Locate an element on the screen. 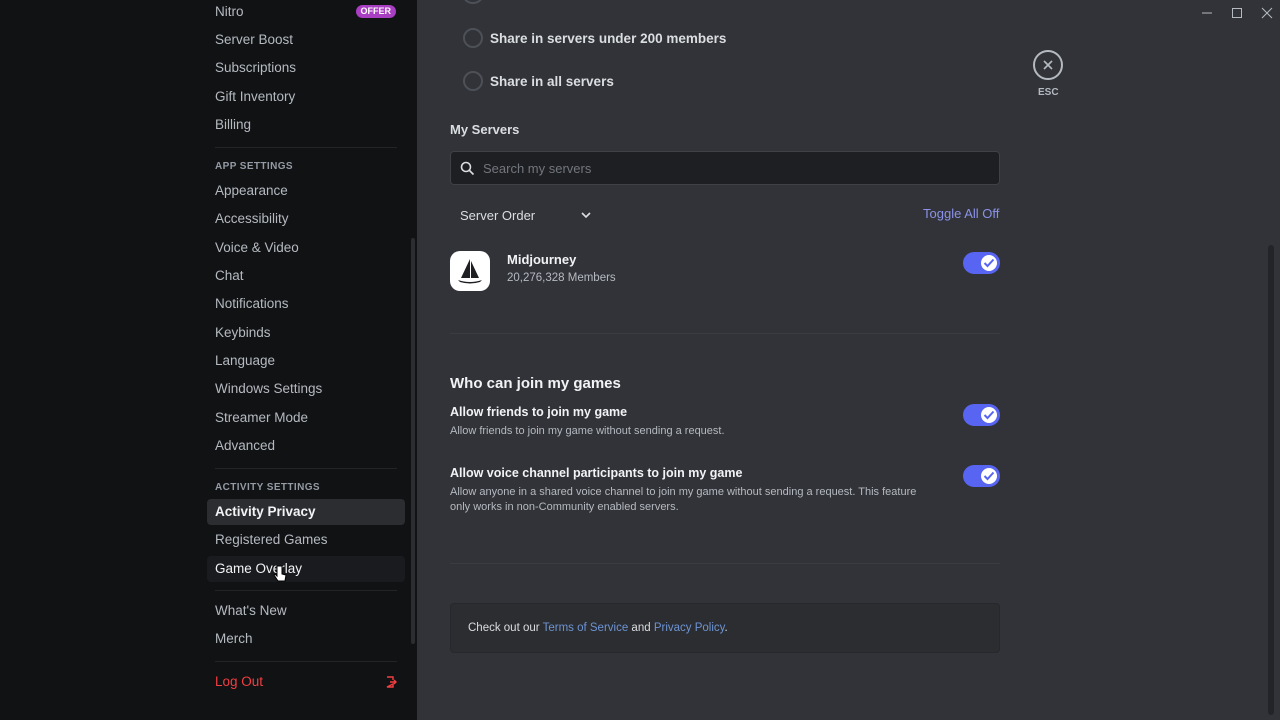 The height and width of the screenshot is (720, 1280). sidebar-item-label: Gift Inventory is located at coordinates (255, 96).